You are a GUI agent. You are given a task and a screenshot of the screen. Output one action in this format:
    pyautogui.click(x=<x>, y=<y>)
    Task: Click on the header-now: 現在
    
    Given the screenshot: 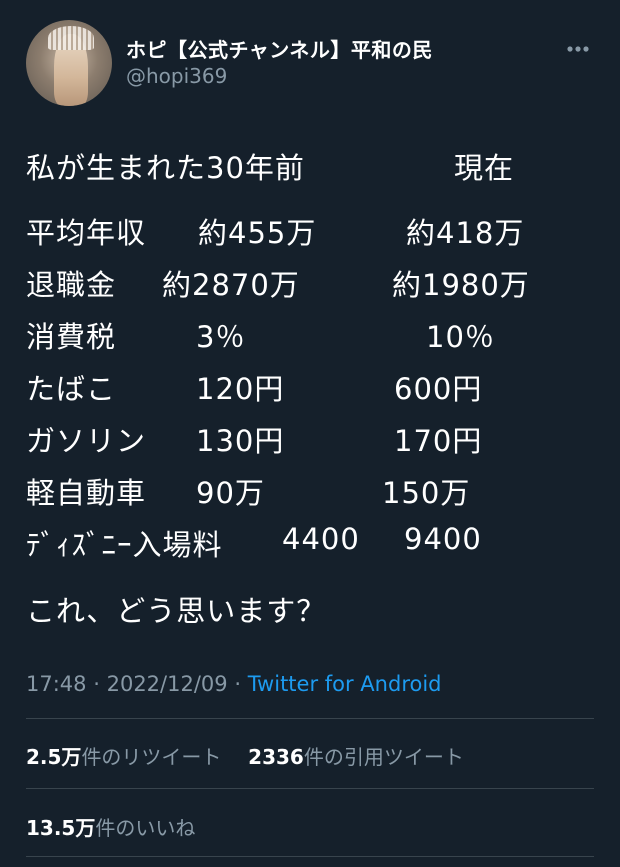 What is the action you would take?
    pyautogui.click(x=484, y=168)
    